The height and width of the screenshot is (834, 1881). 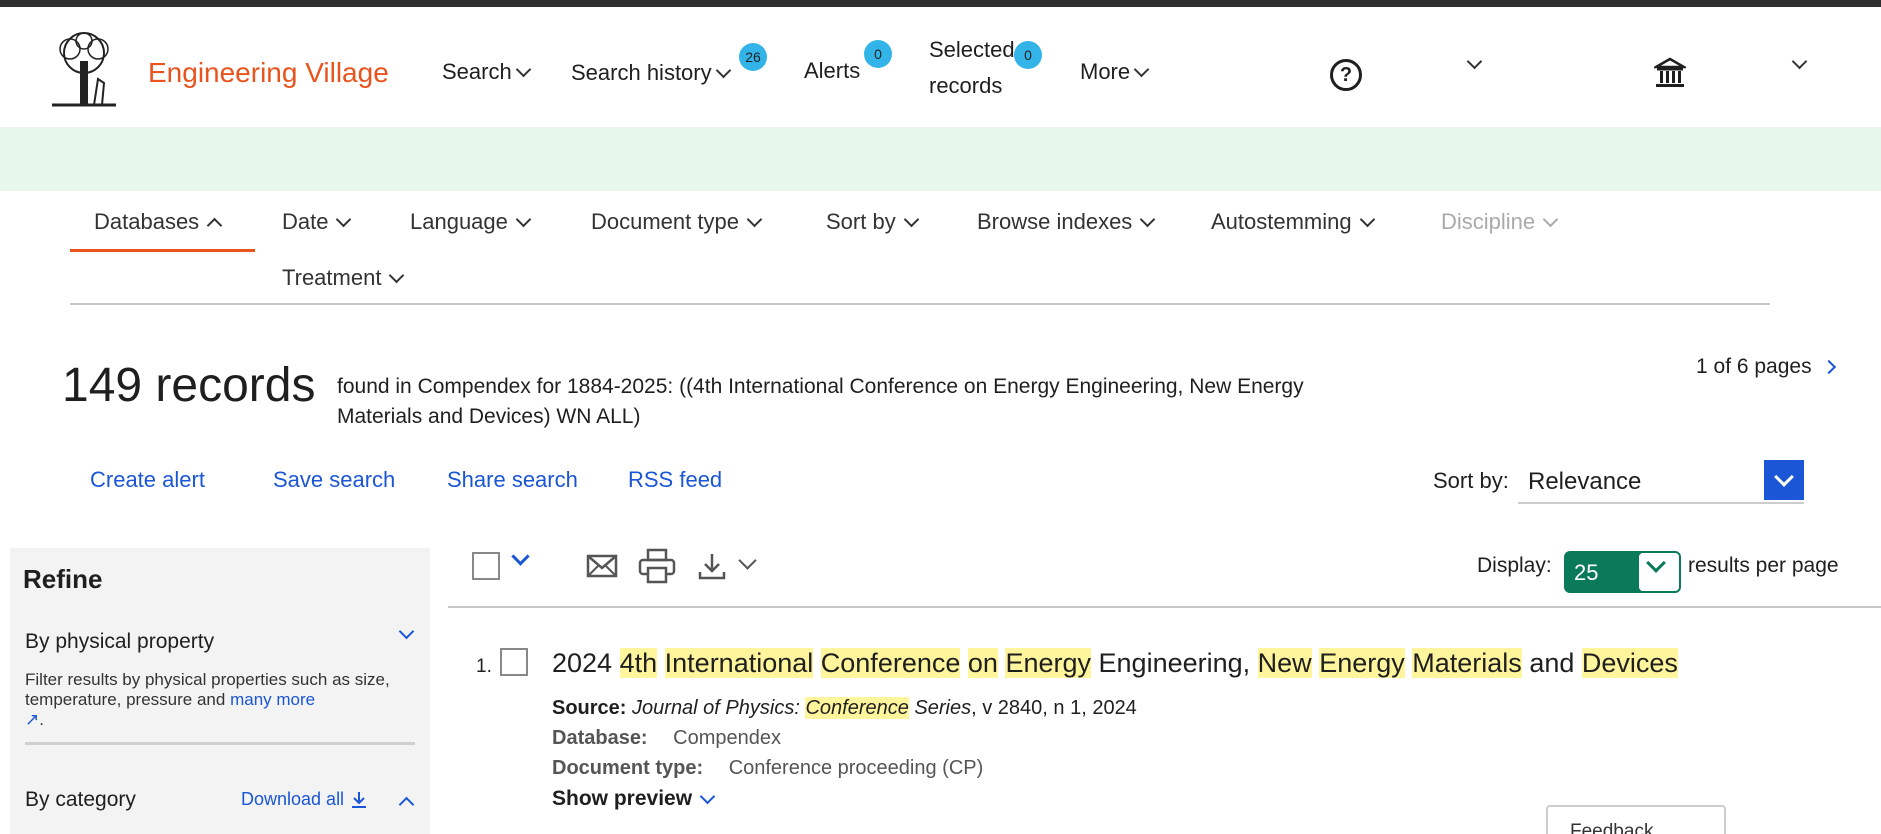 What do you see at coordinates (628, 768) in the screenshot?
I see `document-type-label: Document type:` at bounding box center [628, 768].